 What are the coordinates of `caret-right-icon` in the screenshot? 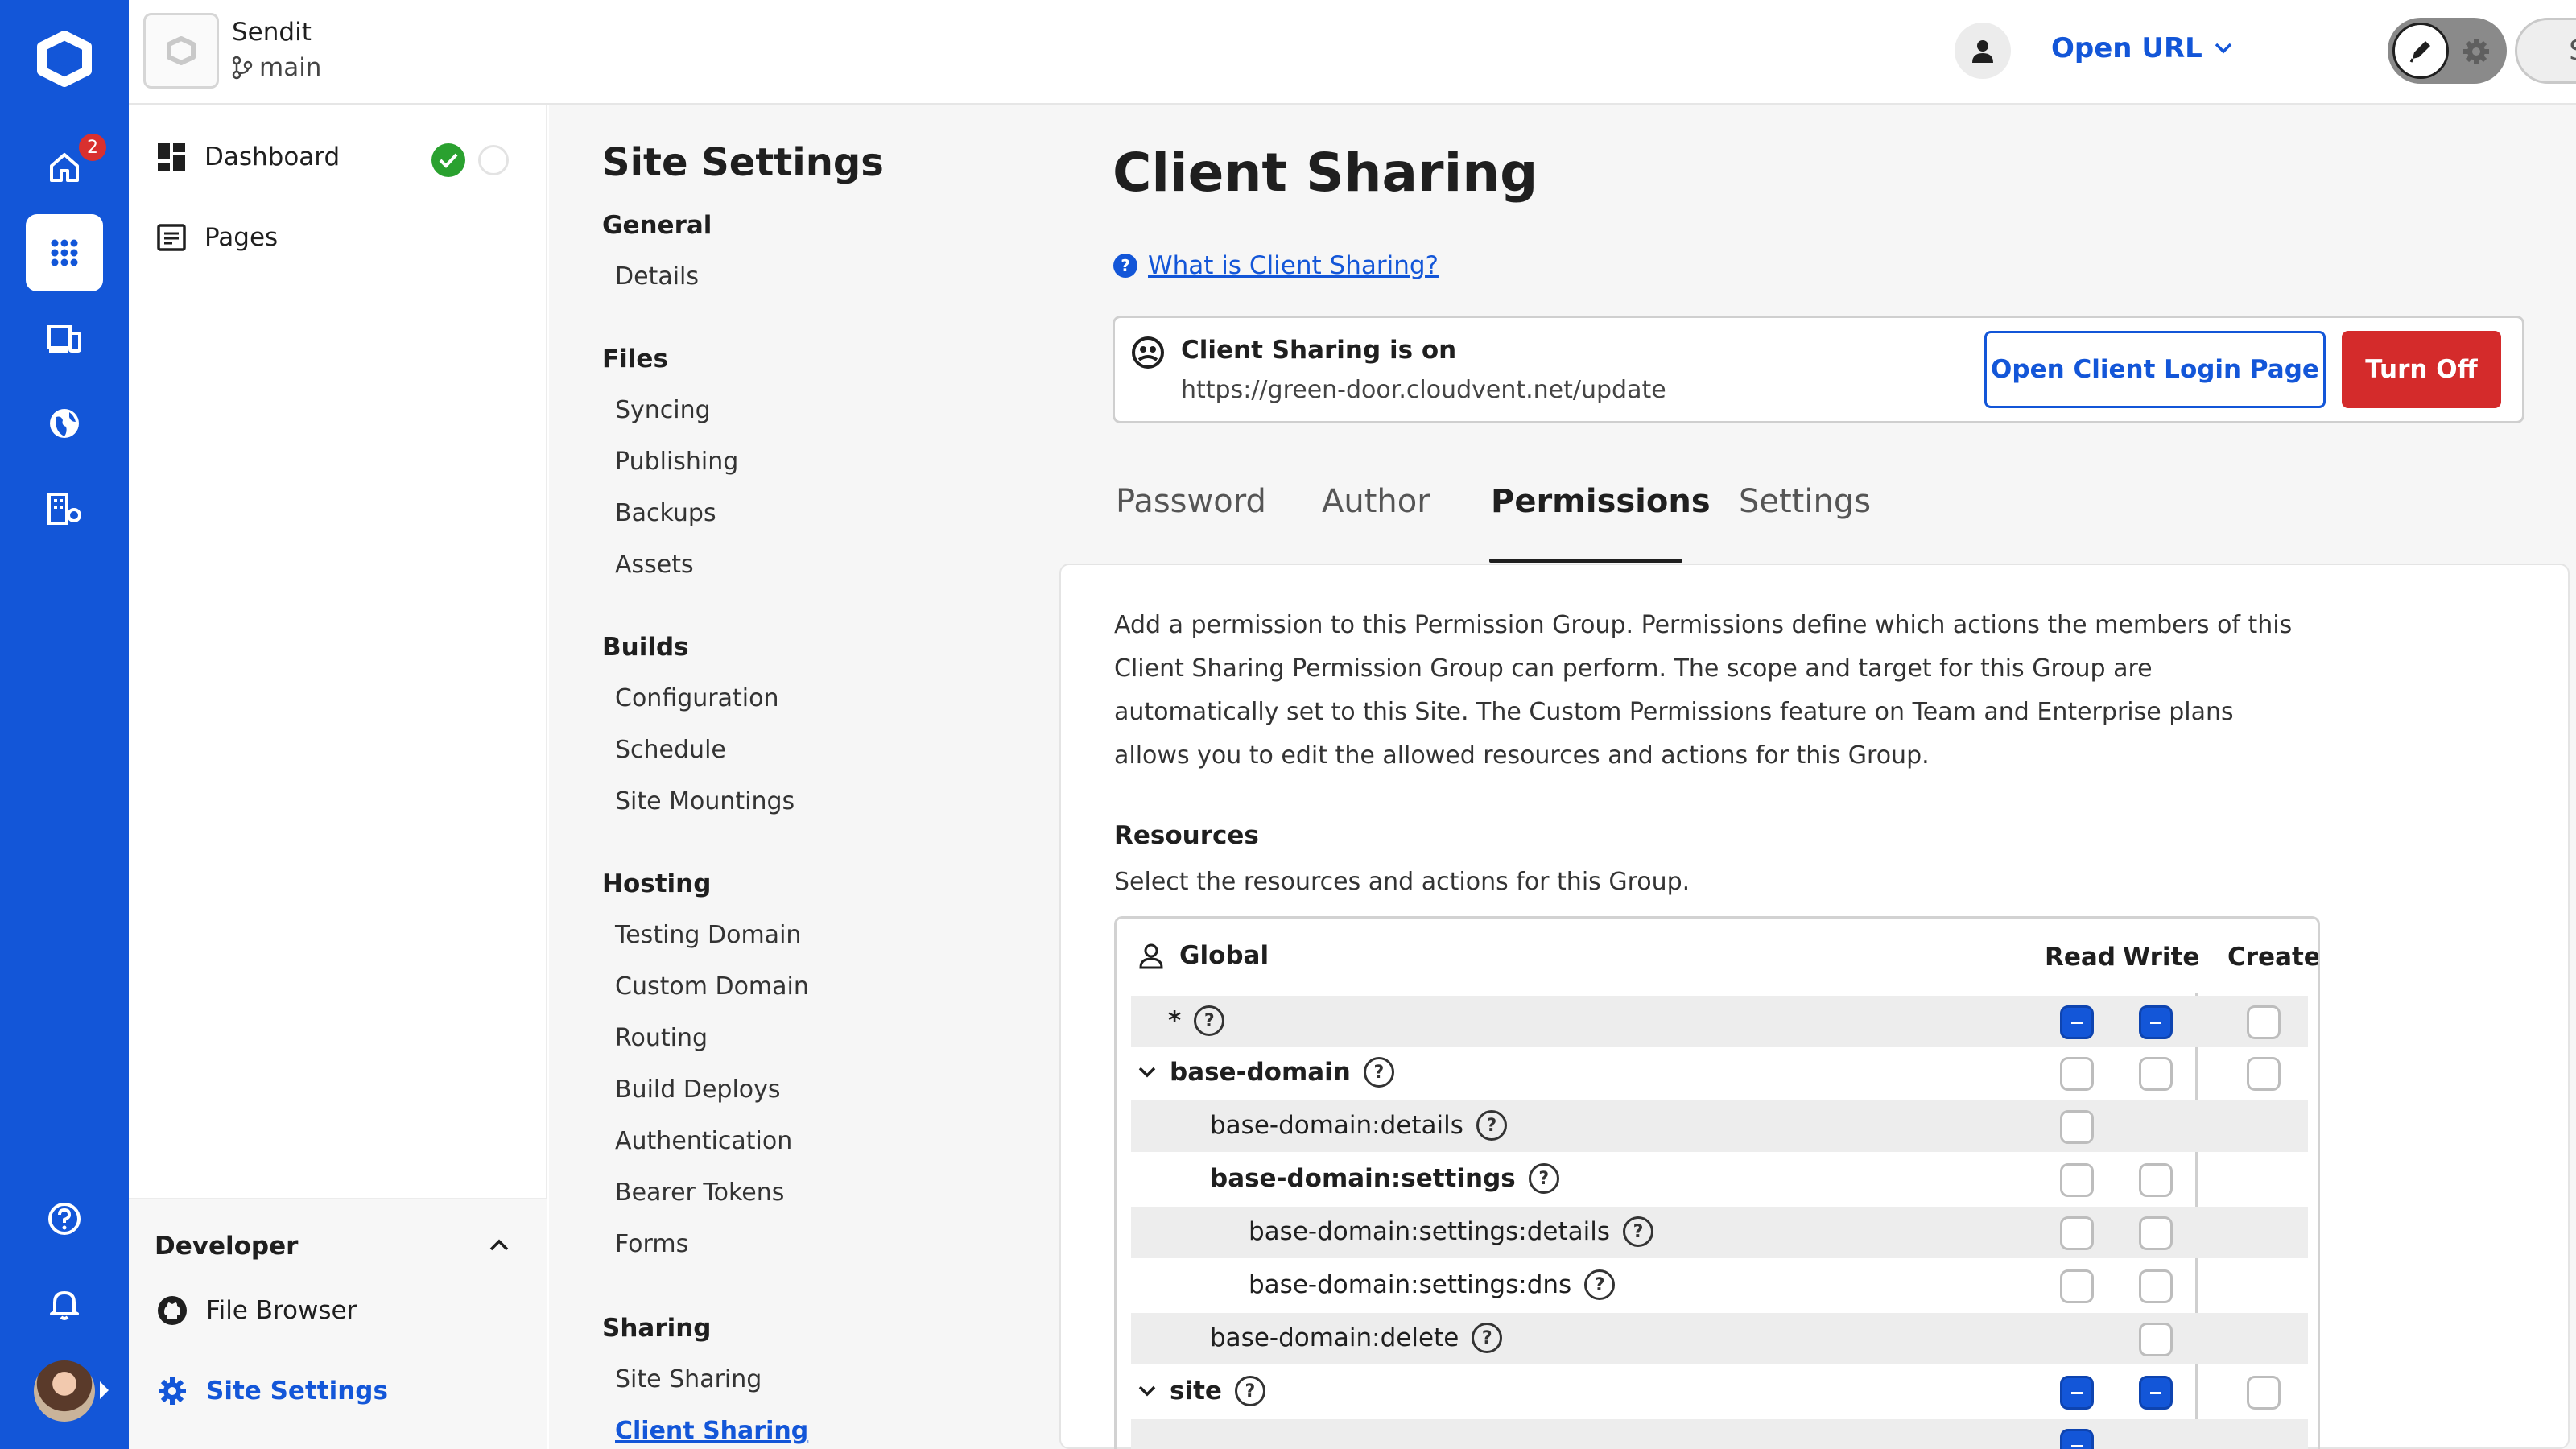 It's located at (104, 1390).